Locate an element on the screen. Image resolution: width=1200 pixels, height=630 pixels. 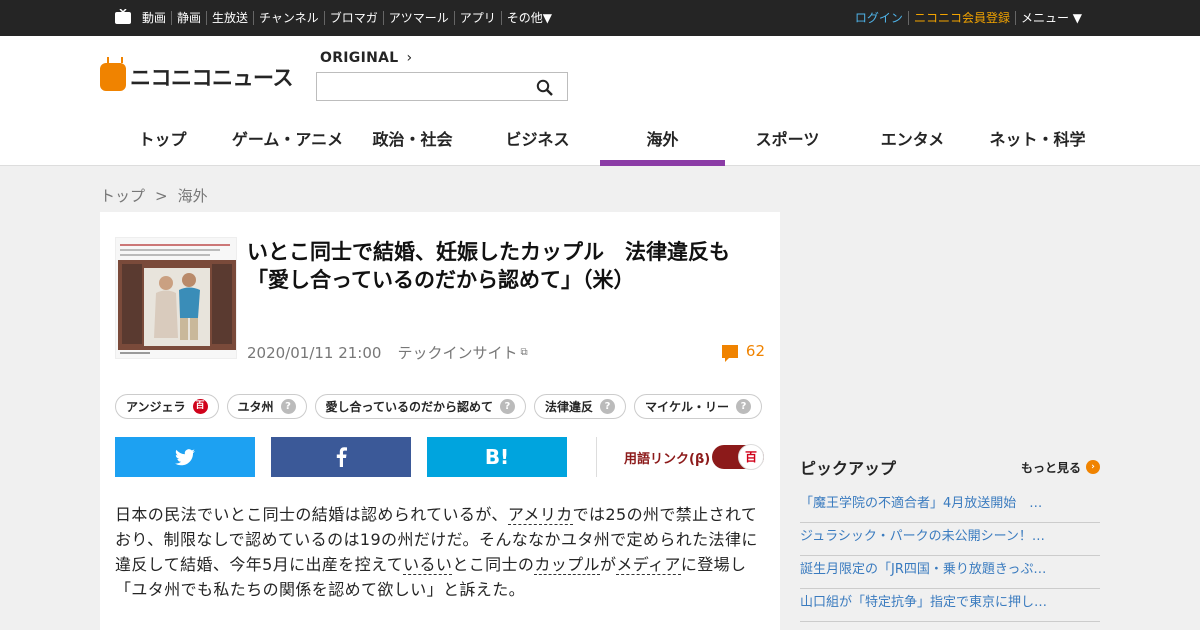
term-link-media: メディア is located at coordinates (648, 565).